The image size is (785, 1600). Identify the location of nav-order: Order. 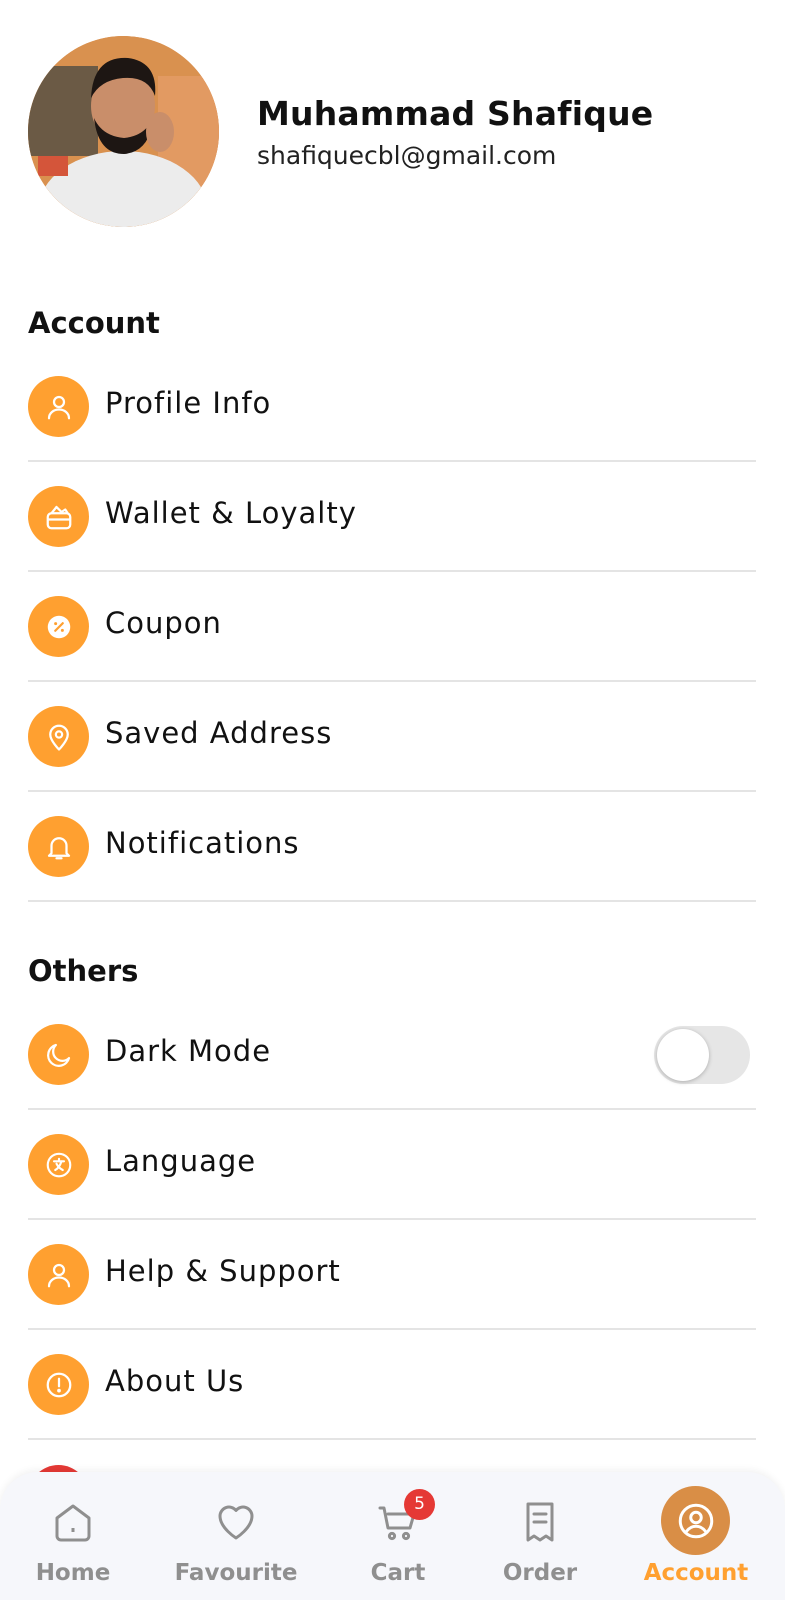
(540, 1536).